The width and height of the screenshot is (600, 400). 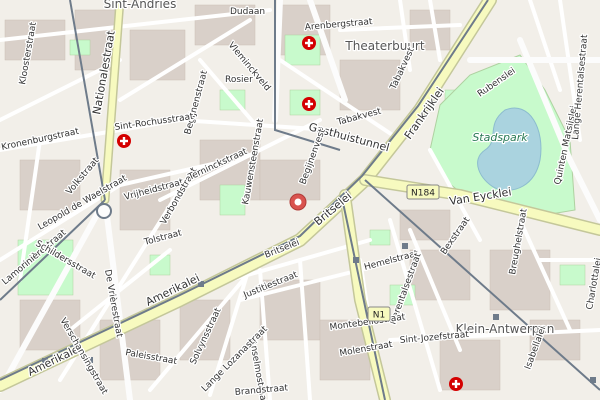 I want to click on shield-n184: N184, so click(x=423, y=192).